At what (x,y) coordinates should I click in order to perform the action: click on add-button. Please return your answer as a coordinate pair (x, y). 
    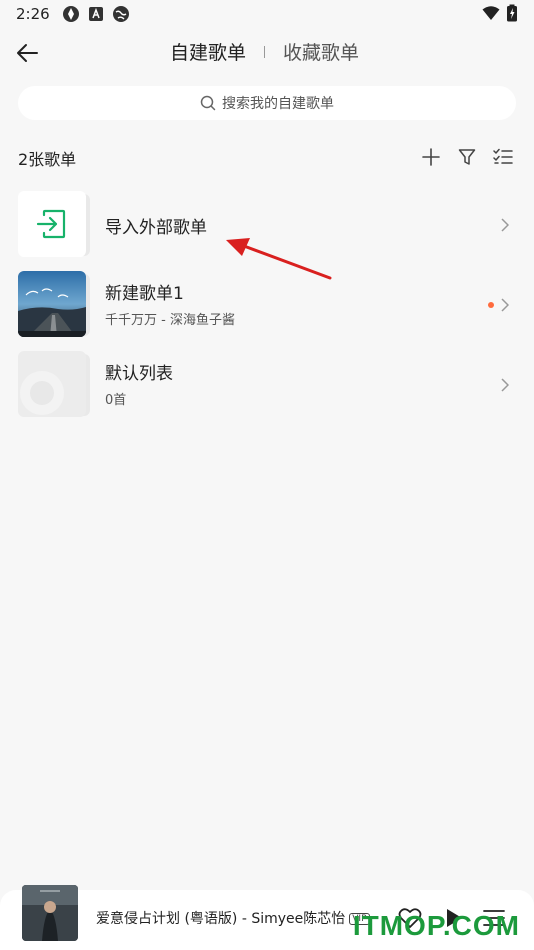
    Looking at the image, I should click on (431, 157).